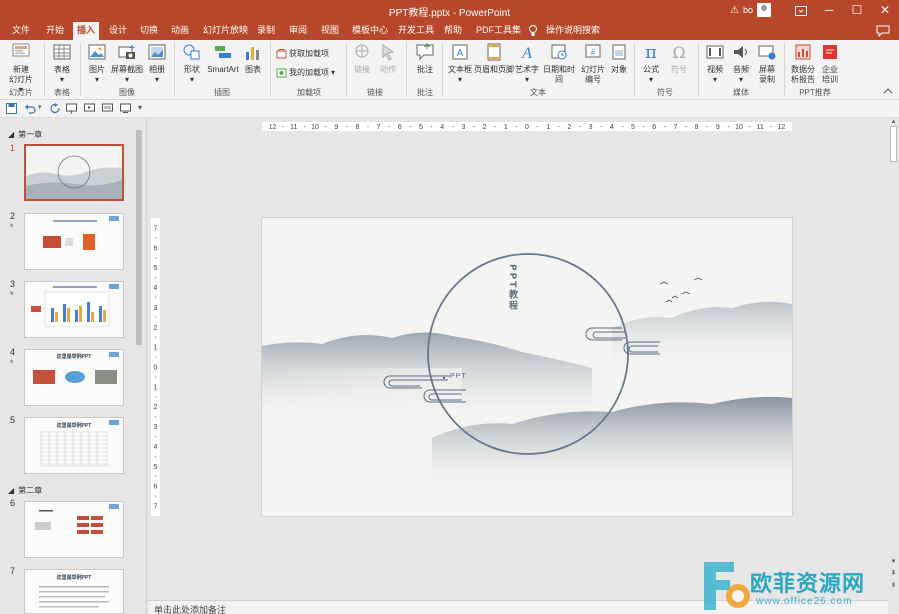  Describe the element at coordinates (144, 109) in the screenshot. I see `customize-qat-icon: ▾` at that location.